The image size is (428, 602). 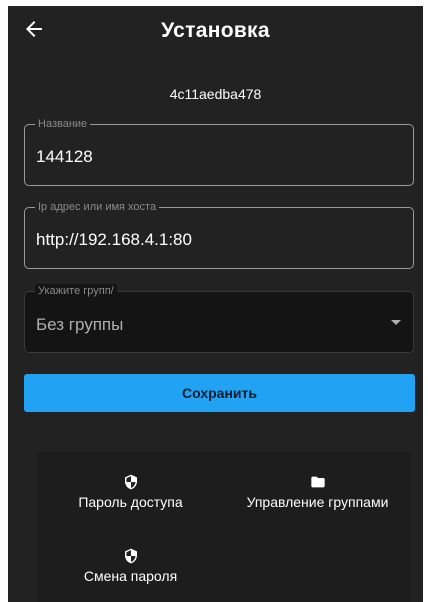 I want to click on access-password-label: Пароль доступа, so click(x=130, y=502).